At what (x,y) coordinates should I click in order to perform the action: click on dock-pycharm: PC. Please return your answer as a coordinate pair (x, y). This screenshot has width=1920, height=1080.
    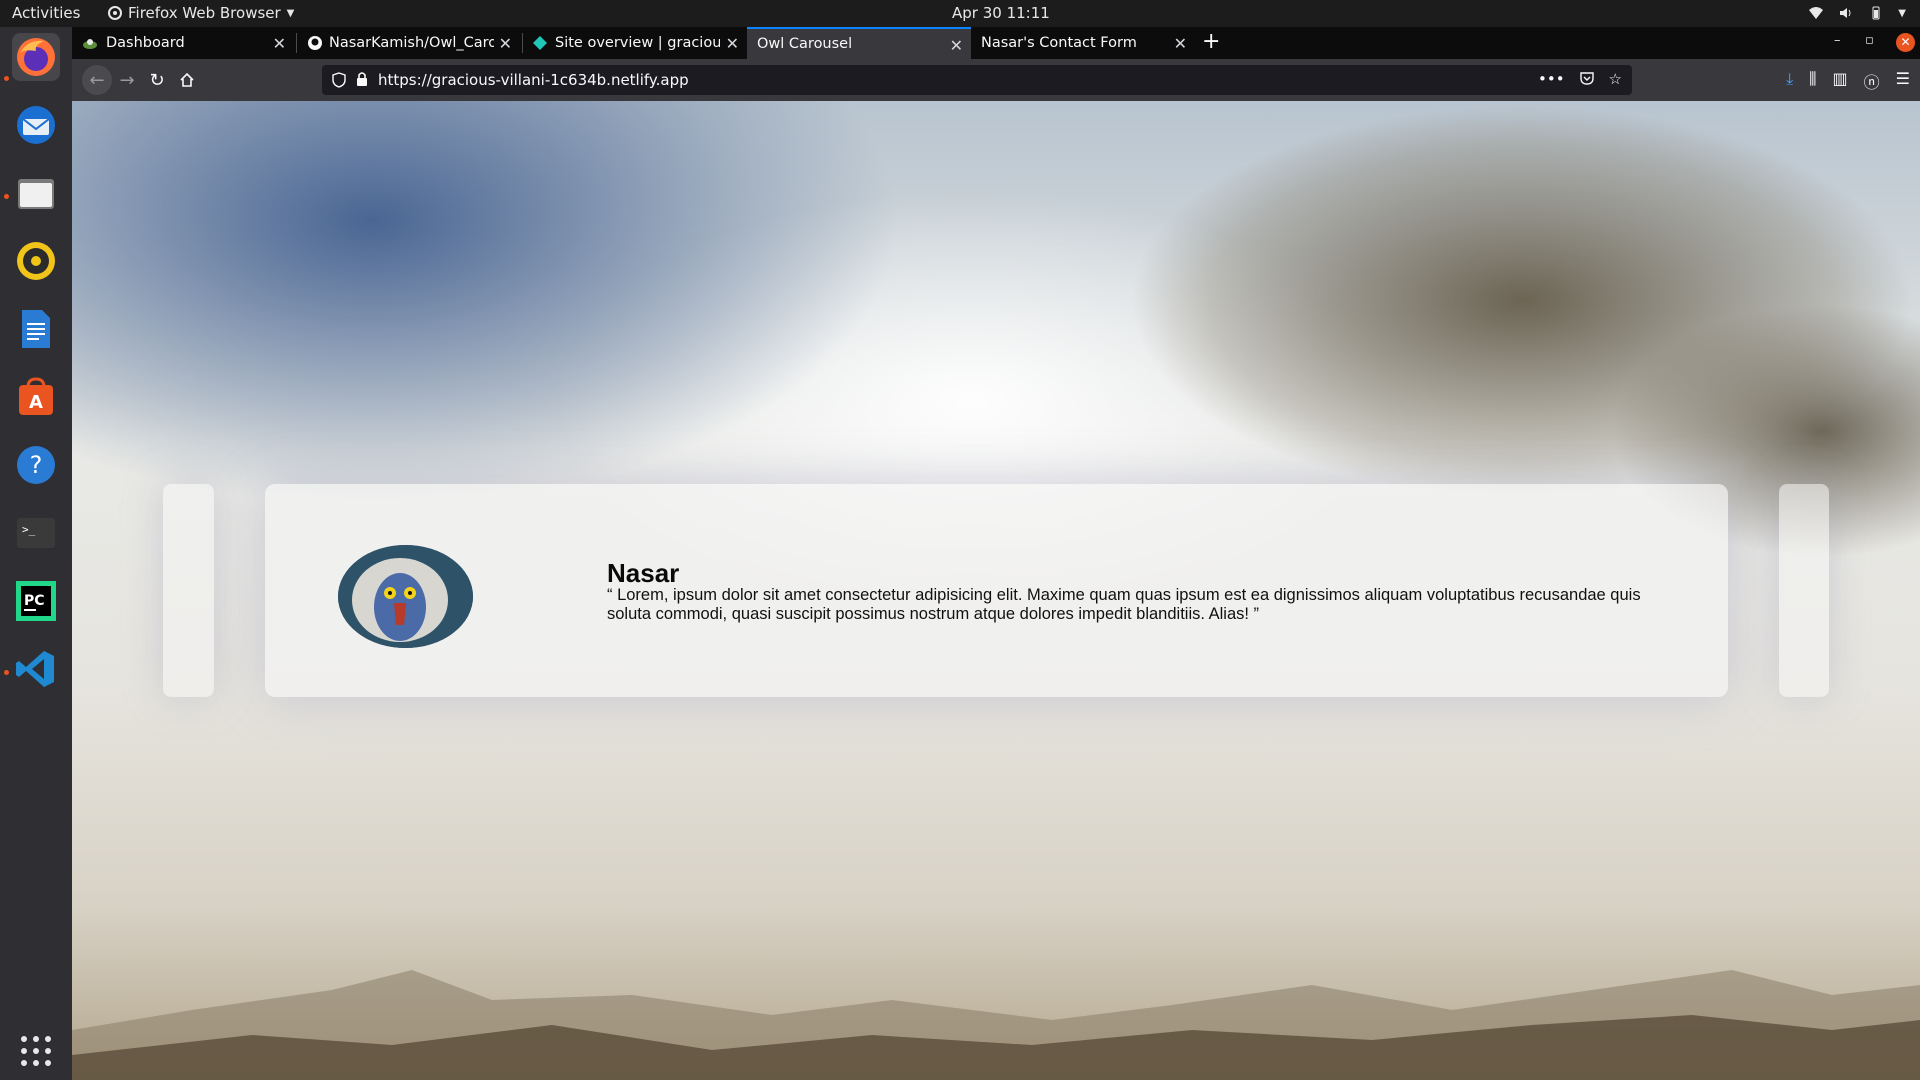
    Looking at the image, I should click on (36, 601).